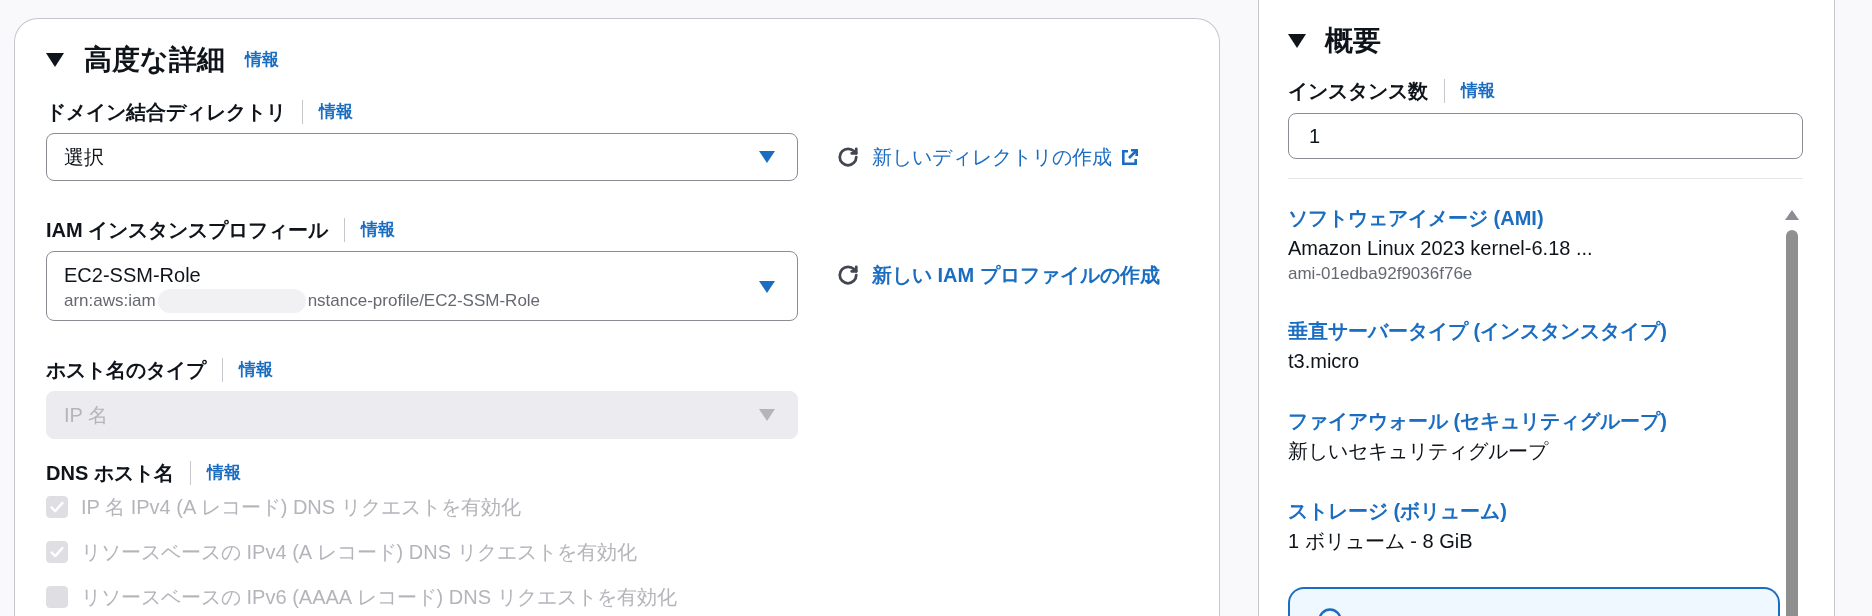  Describe the element at coordinates (359, 552) in the screenshot. I see `checkbox-label: リソースベースの IPv4 (A レコード) DNS リクエストを有効化` at that location.